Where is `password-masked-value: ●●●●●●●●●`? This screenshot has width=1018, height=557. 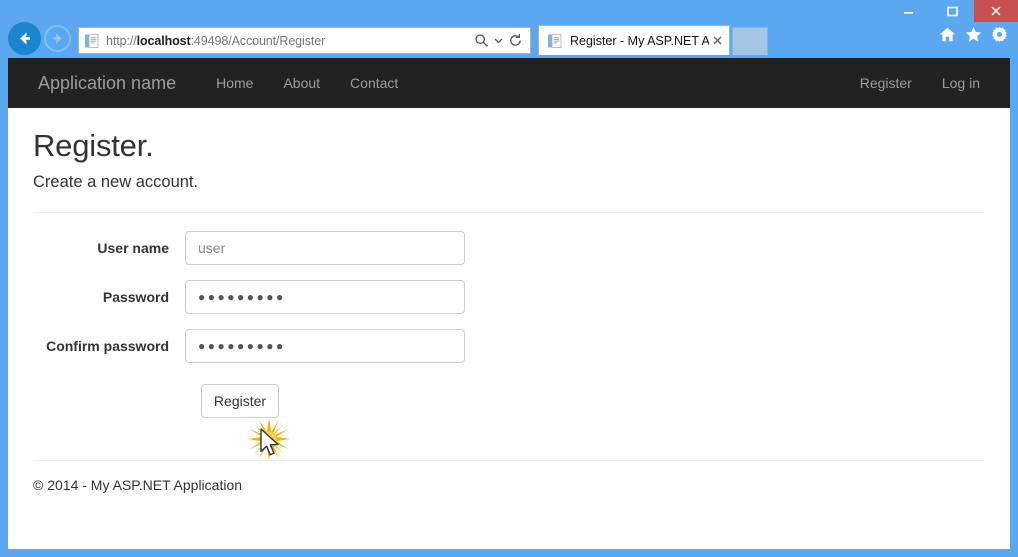
password-masked-value: ●●●●●●●●● is located at coordinates (242, 297).